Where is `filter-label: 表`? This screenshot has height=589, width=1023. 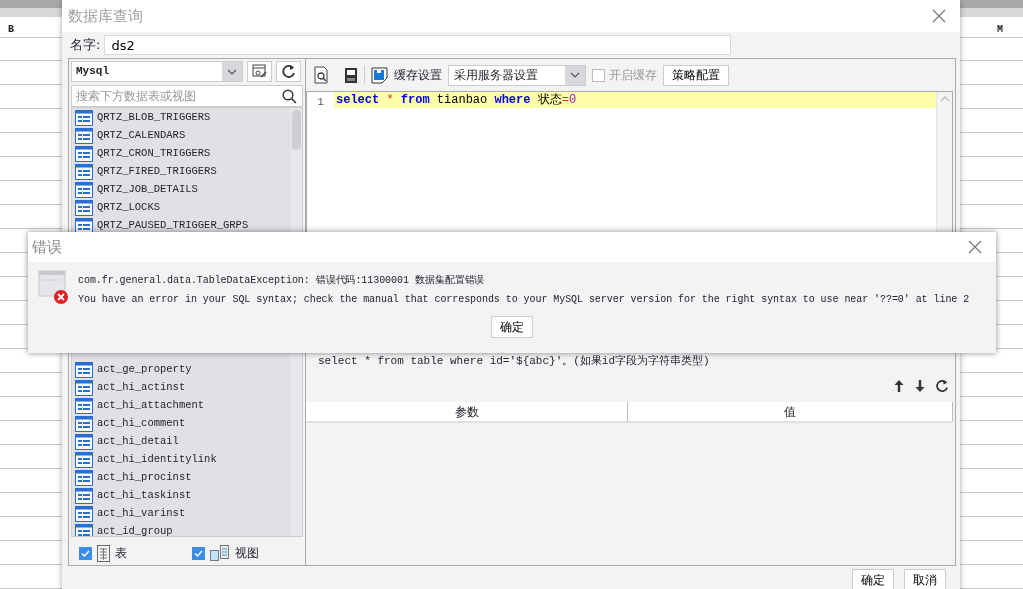
filter-label: 表 is located at coordinates (121, 553).